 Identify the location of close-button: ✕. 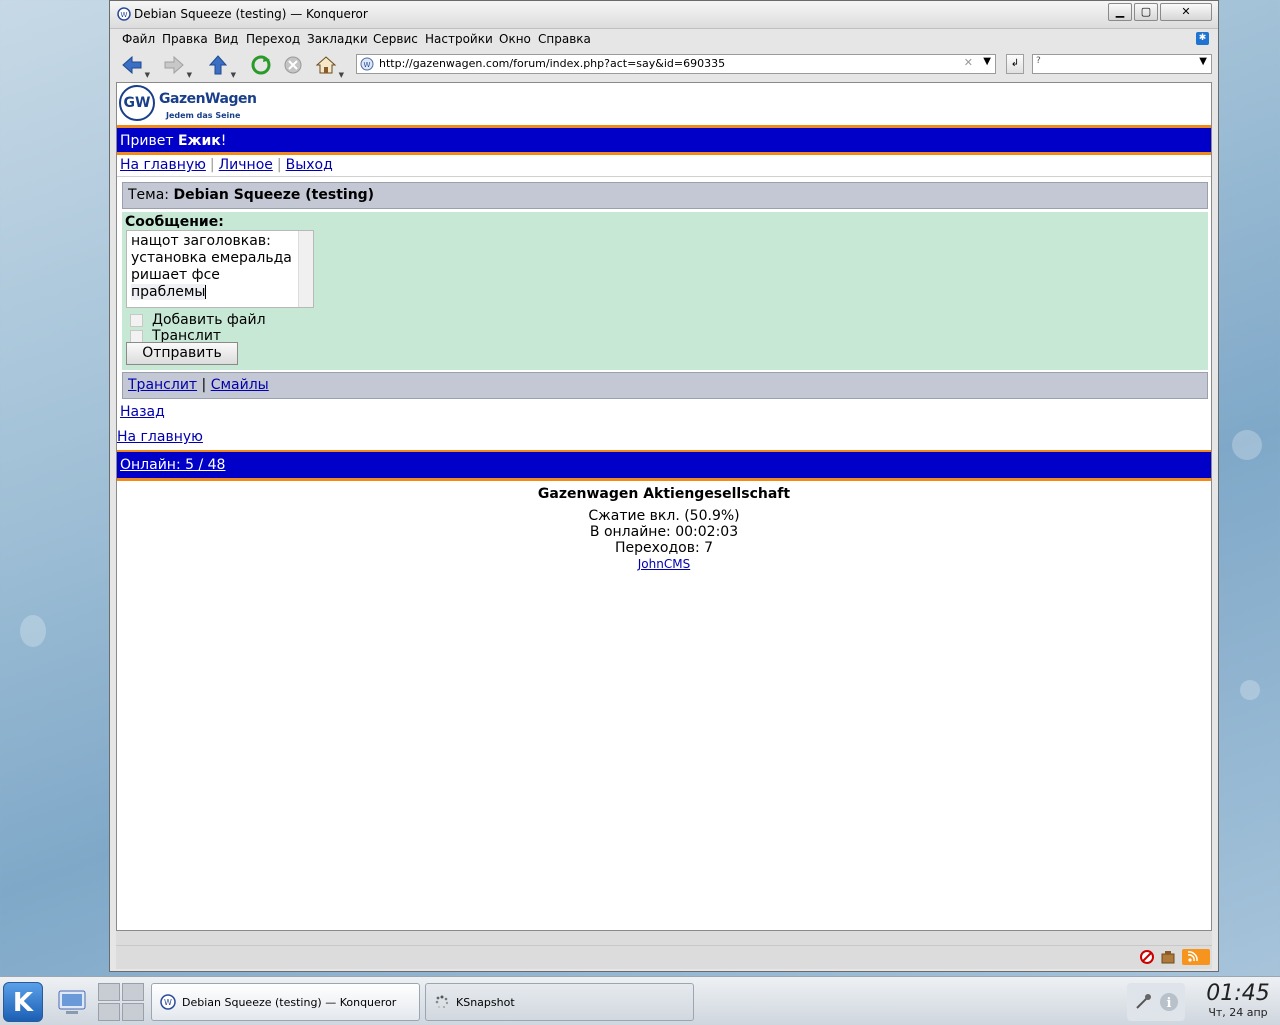
(1186, 12).